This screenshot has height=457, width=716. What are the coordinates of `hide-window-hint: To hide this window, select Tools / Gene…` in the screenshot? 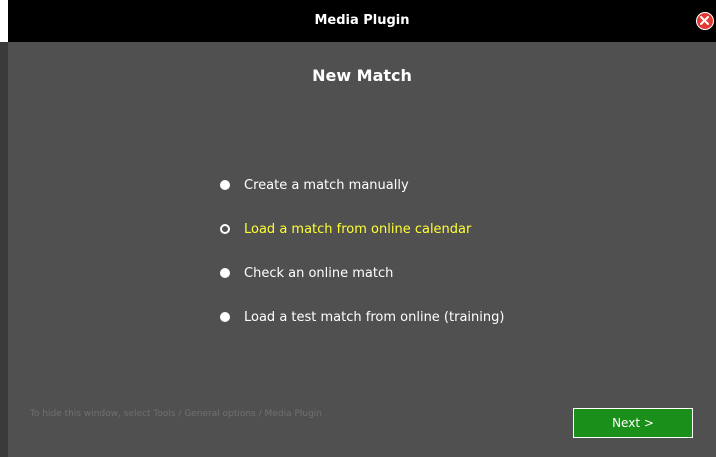 It's located at (176, 414).